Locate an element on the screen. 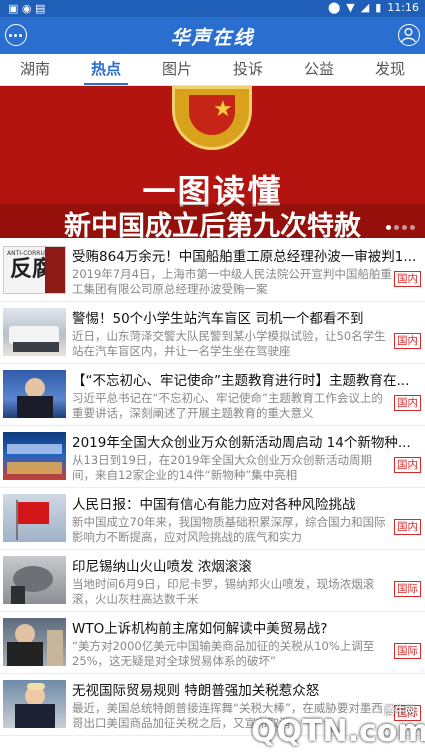 The width and height of the screenshot is (425, 756). tab-hunan: 湖南 is located at coordinates (35, 69).